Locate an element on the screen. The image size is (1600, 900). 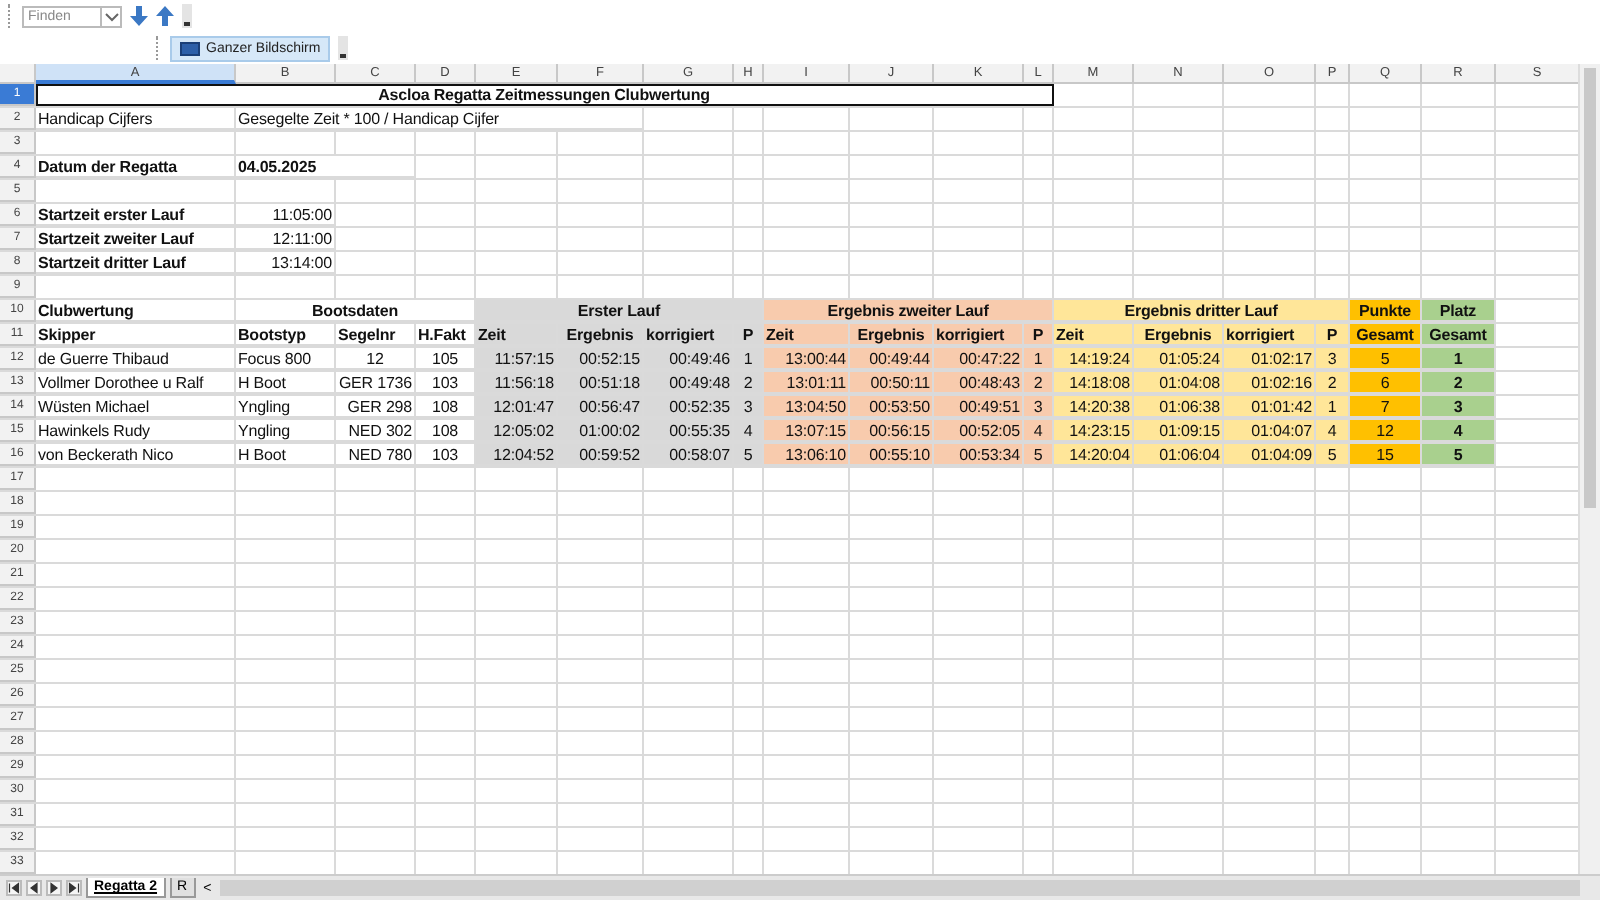
table-cell: 01:02:17 is located at coordinates (1270, 359).